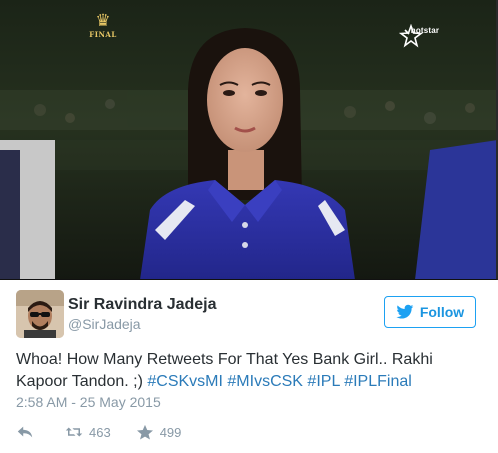 The height and width of the screenshot is (453, 498). What do you see at coordinates (74, 432) in the screenshot?
I see `retweet-icon` at bounding box center [74, 432].